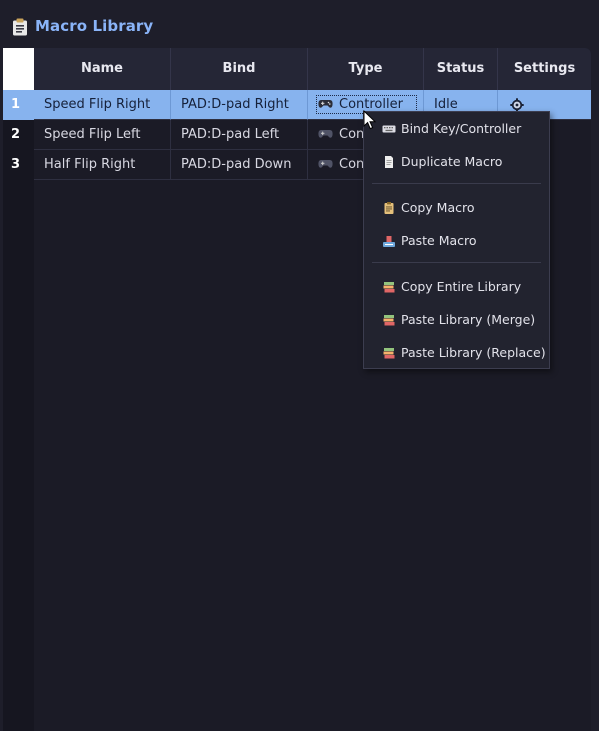  What do you see at coordinates (239, 165) in the screenshot?
I see `bind-cell: PAD:D-pad Down` at bounding box center [239, 165].